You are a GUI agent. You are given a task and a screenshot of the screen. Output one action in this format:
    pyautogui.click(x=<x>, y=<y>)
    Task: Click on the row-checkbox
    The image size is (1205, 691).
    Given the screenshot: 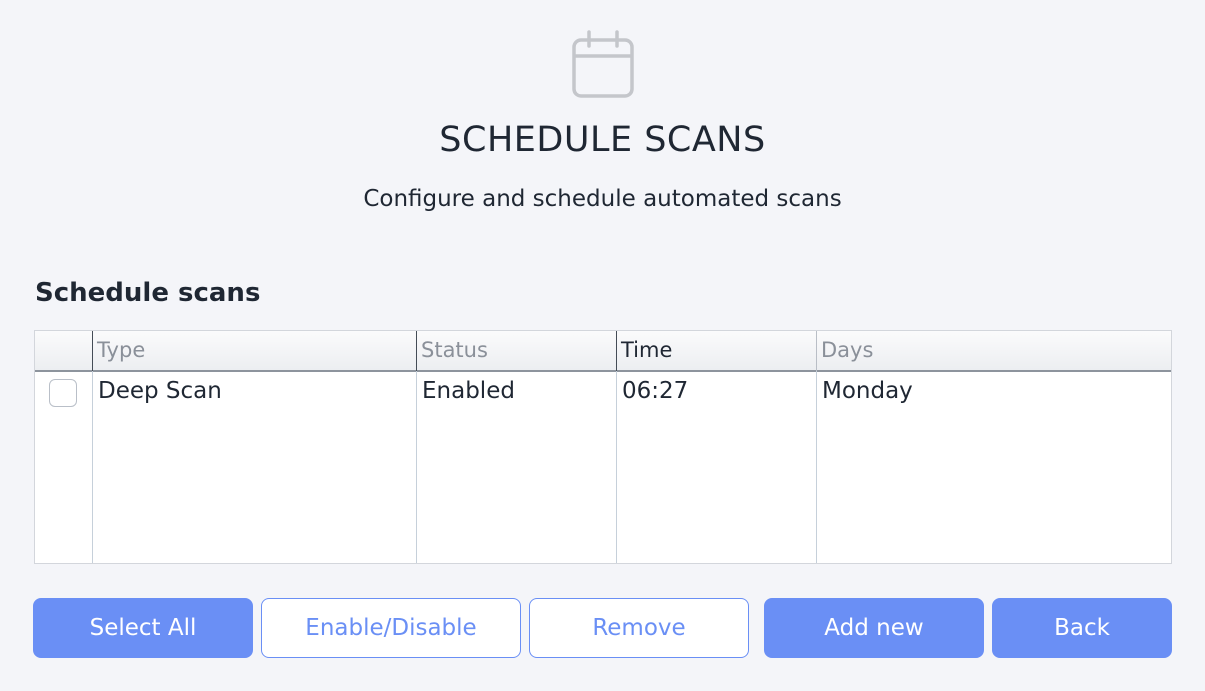 What is the action you would take?
    pyautogui.click(x=63, y=393)
    